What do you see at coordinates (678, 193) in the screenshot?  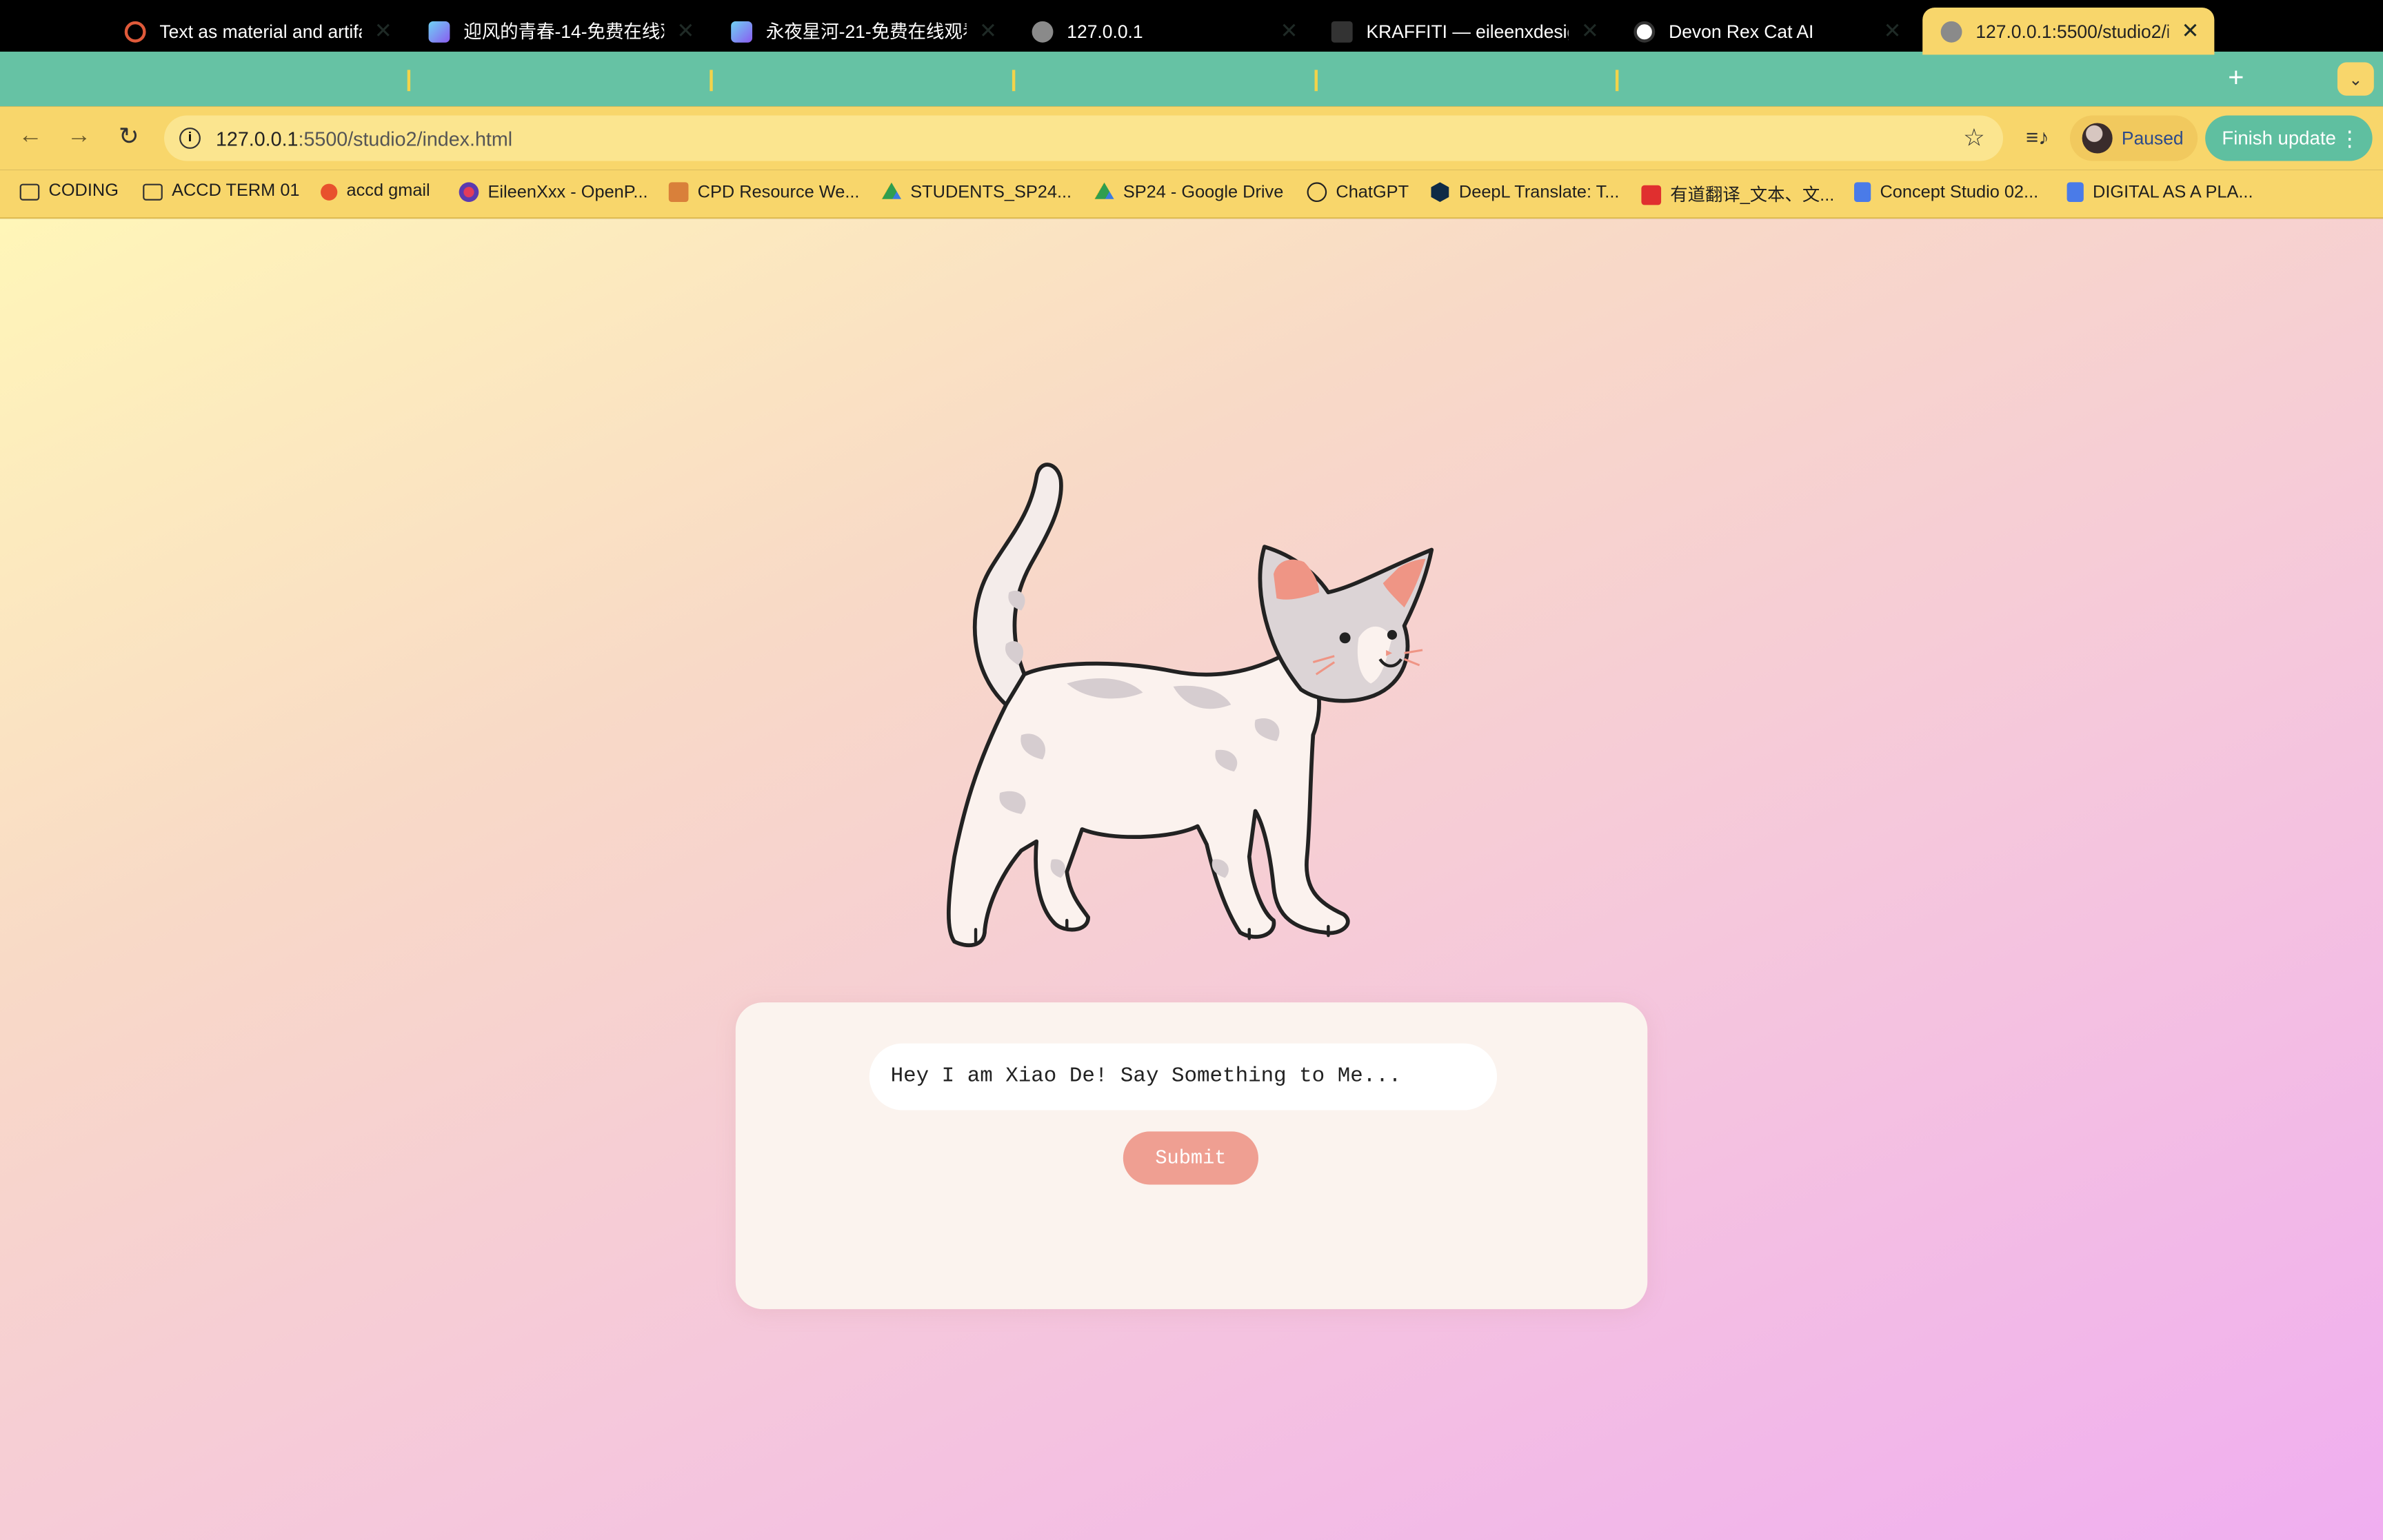 I see `cpd-icon` at bounding box center [678, 193].